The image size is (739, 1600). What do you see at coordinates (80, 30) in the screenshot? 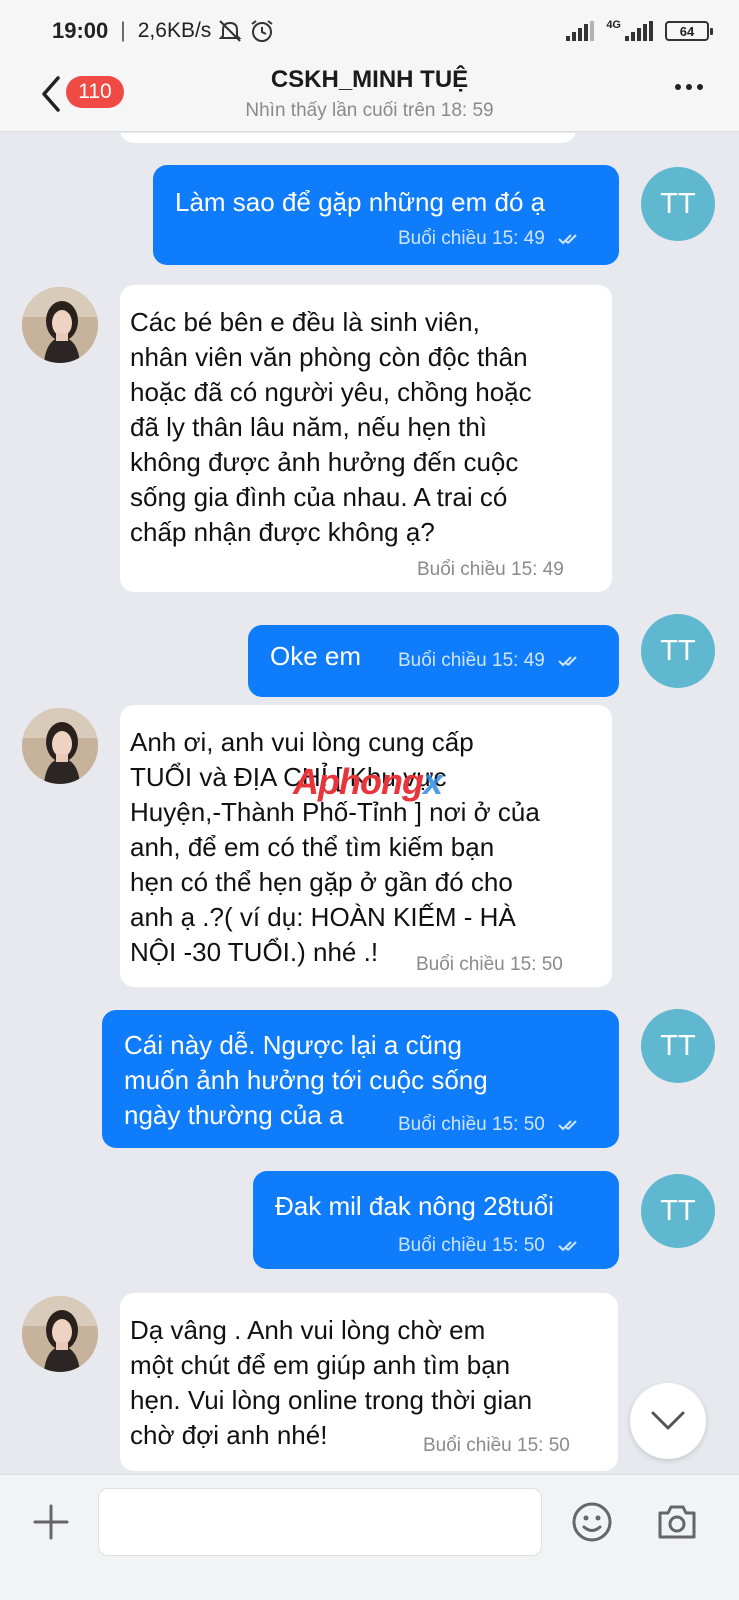
I see `status-time: 19:00` at bounding box center [80, 30].